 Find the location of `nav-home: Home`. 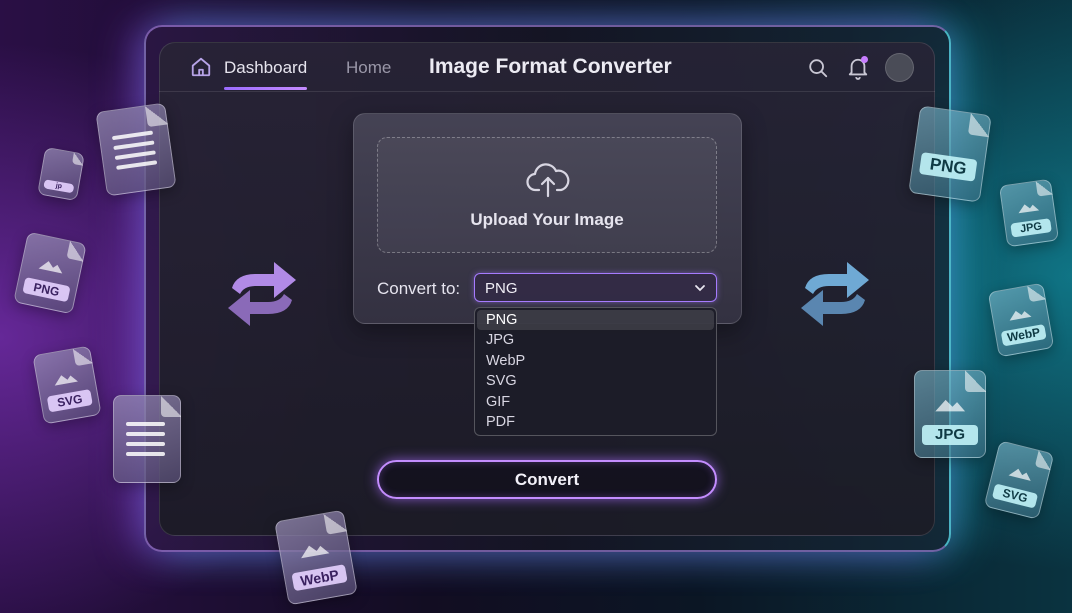

nav-home: Home is located at coordinates (368, 73).